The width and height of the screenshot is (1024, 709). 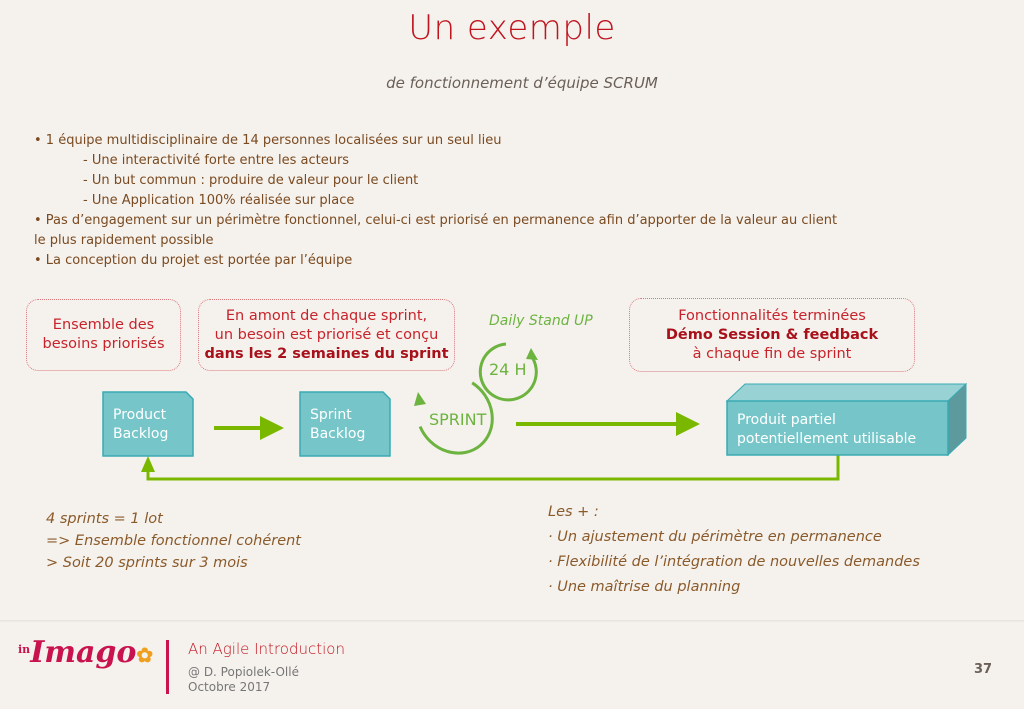 I want to click on daily-standup-label: Daily Stand UP, so click(x=541, y=321).